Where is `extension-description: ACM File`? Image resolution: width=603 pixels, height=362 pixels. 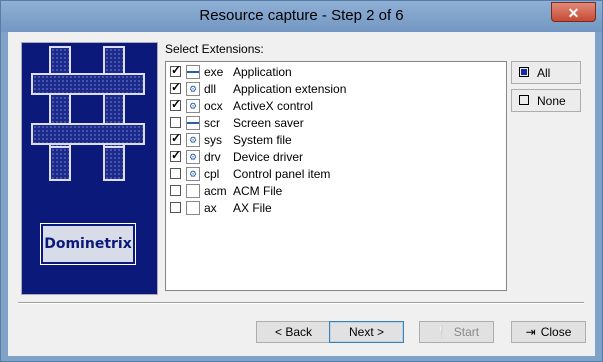
extension-description: ACM File is located at coordinates (258, 191).